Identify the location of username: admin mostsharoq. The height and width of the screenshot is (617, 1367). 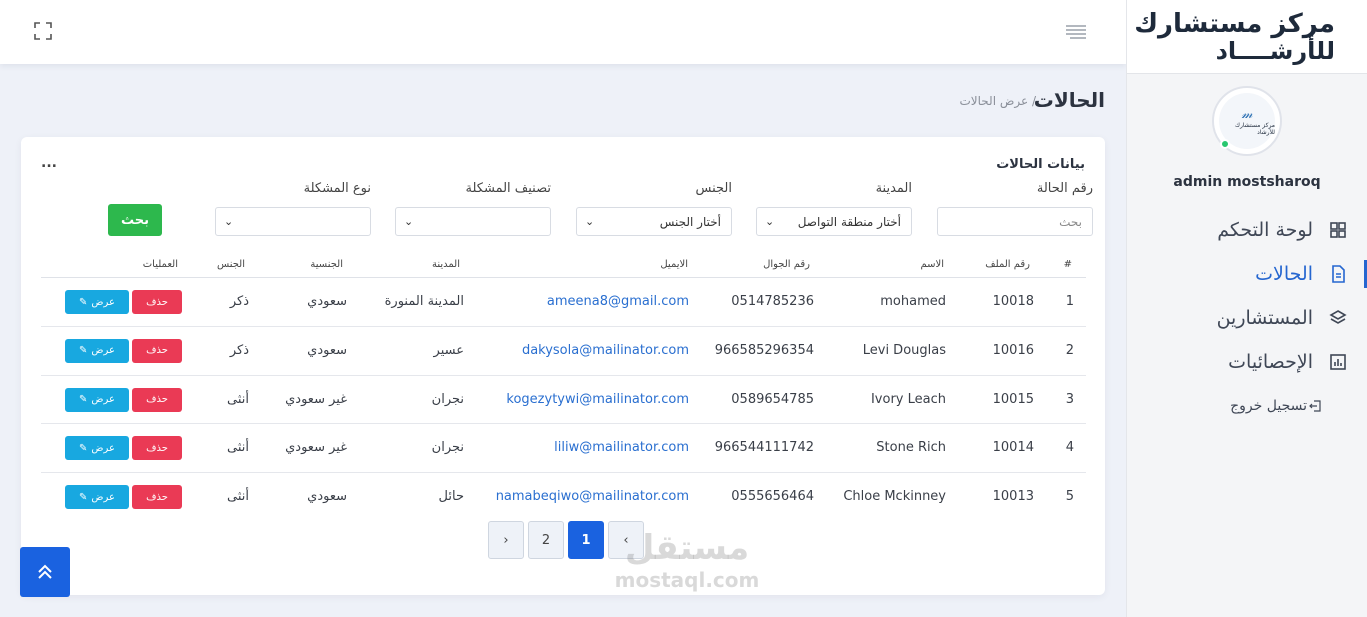
(1247, 182).